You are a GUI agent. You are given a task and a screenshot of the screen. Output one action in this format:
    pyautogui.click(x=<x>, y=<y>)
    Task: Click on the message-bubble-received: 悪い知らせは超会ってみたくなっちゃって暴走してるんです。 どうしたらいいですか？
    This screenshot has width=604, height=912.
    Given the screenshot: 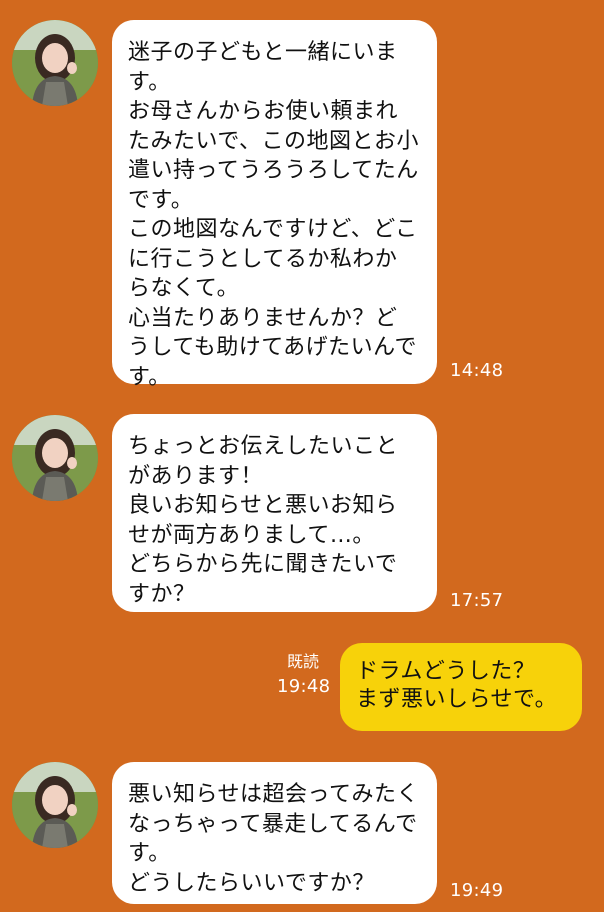 What is the action you would take?
    pyautogui.click(x=274, y=833)
    